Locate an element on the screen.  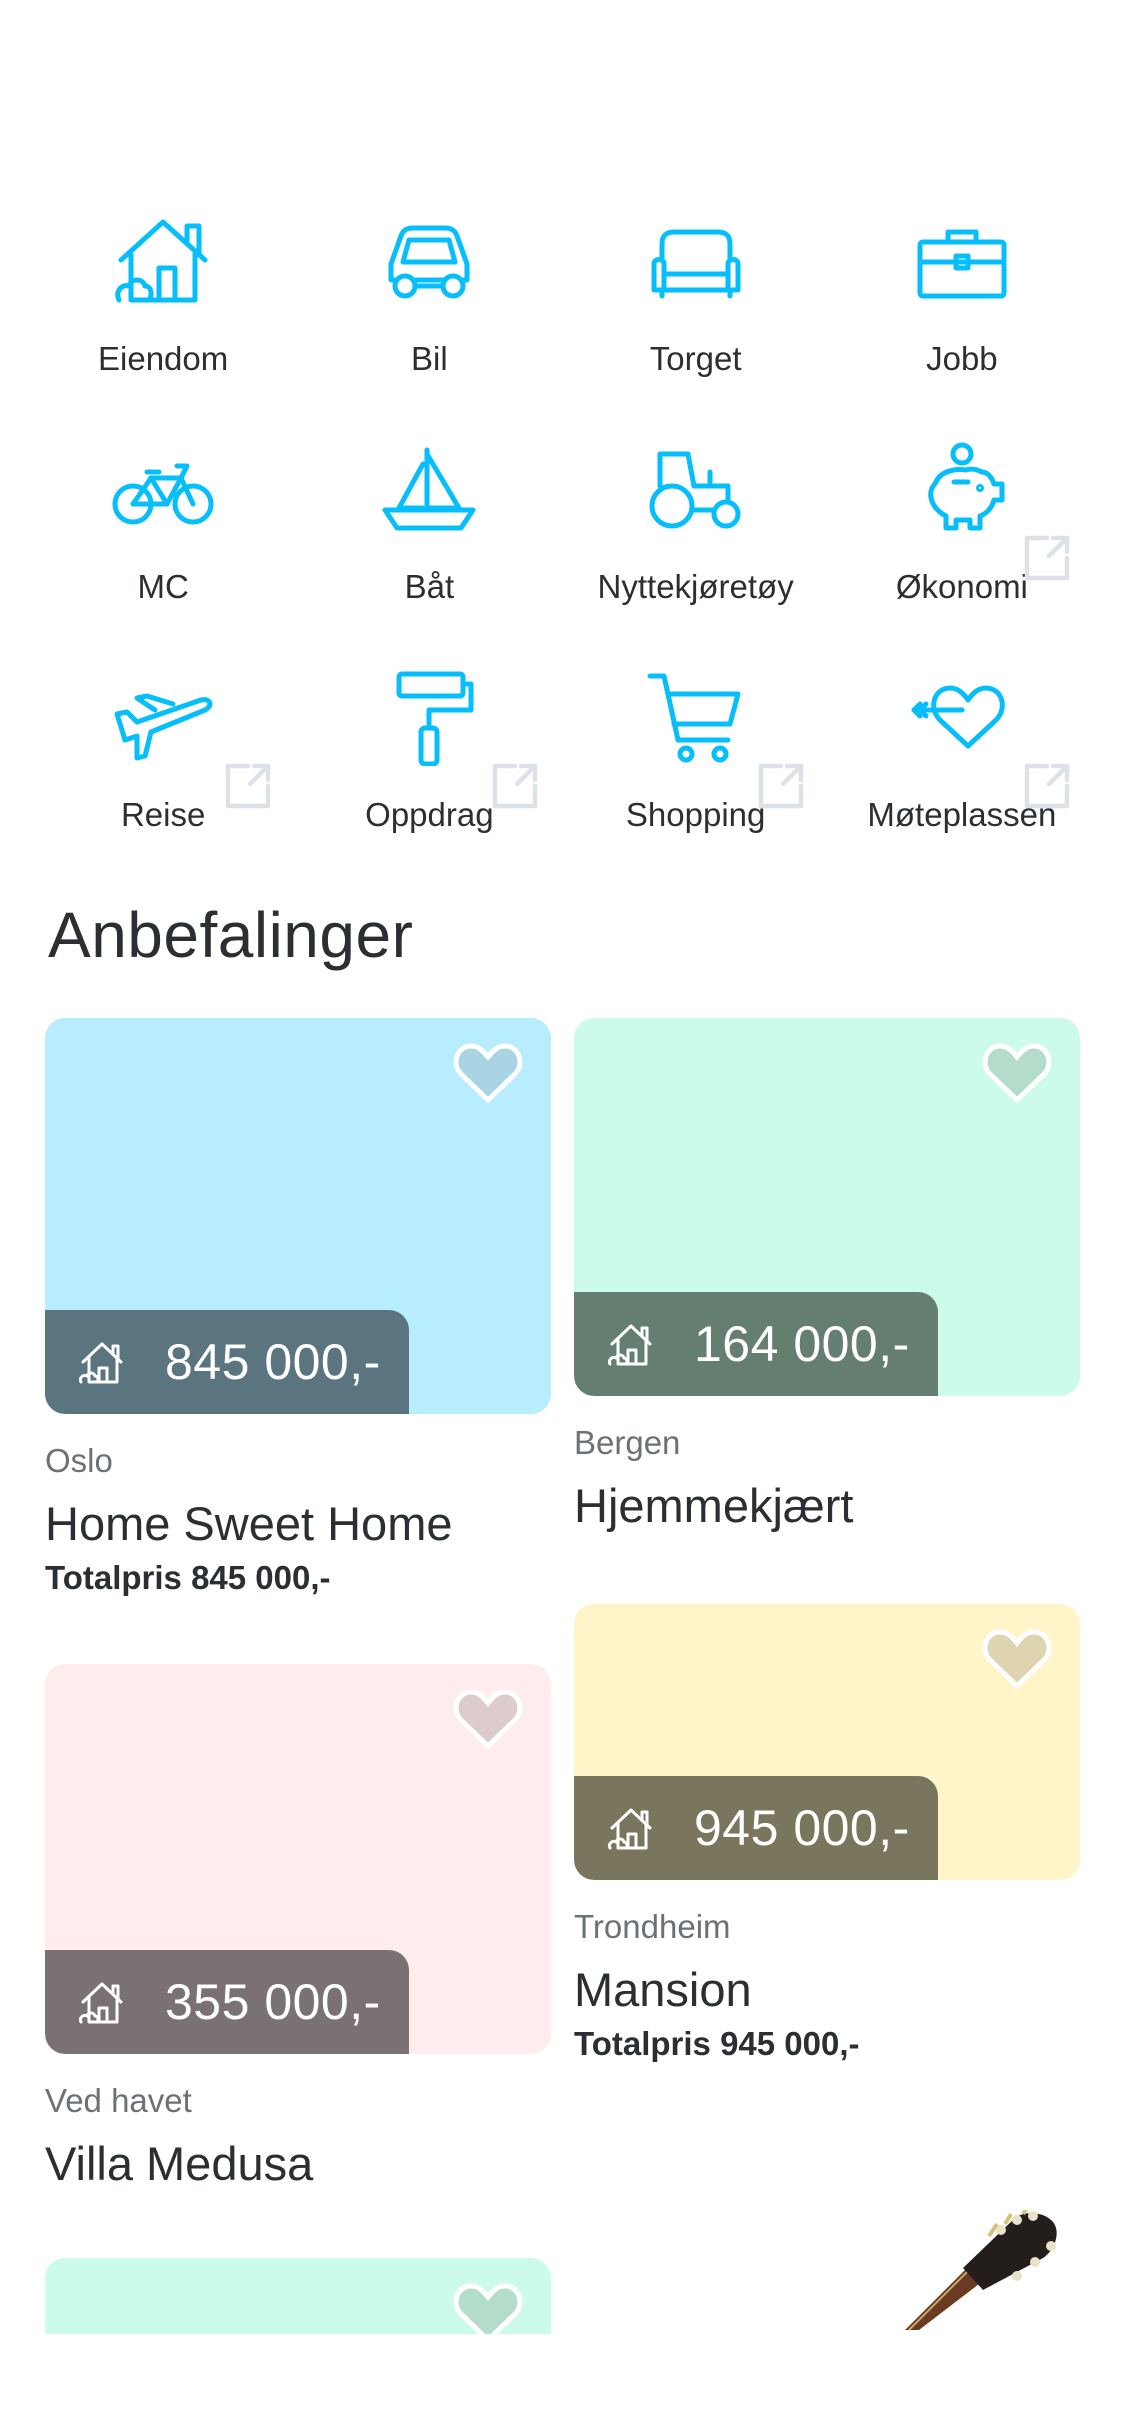
car-icon is located at coordinates (429, 255).